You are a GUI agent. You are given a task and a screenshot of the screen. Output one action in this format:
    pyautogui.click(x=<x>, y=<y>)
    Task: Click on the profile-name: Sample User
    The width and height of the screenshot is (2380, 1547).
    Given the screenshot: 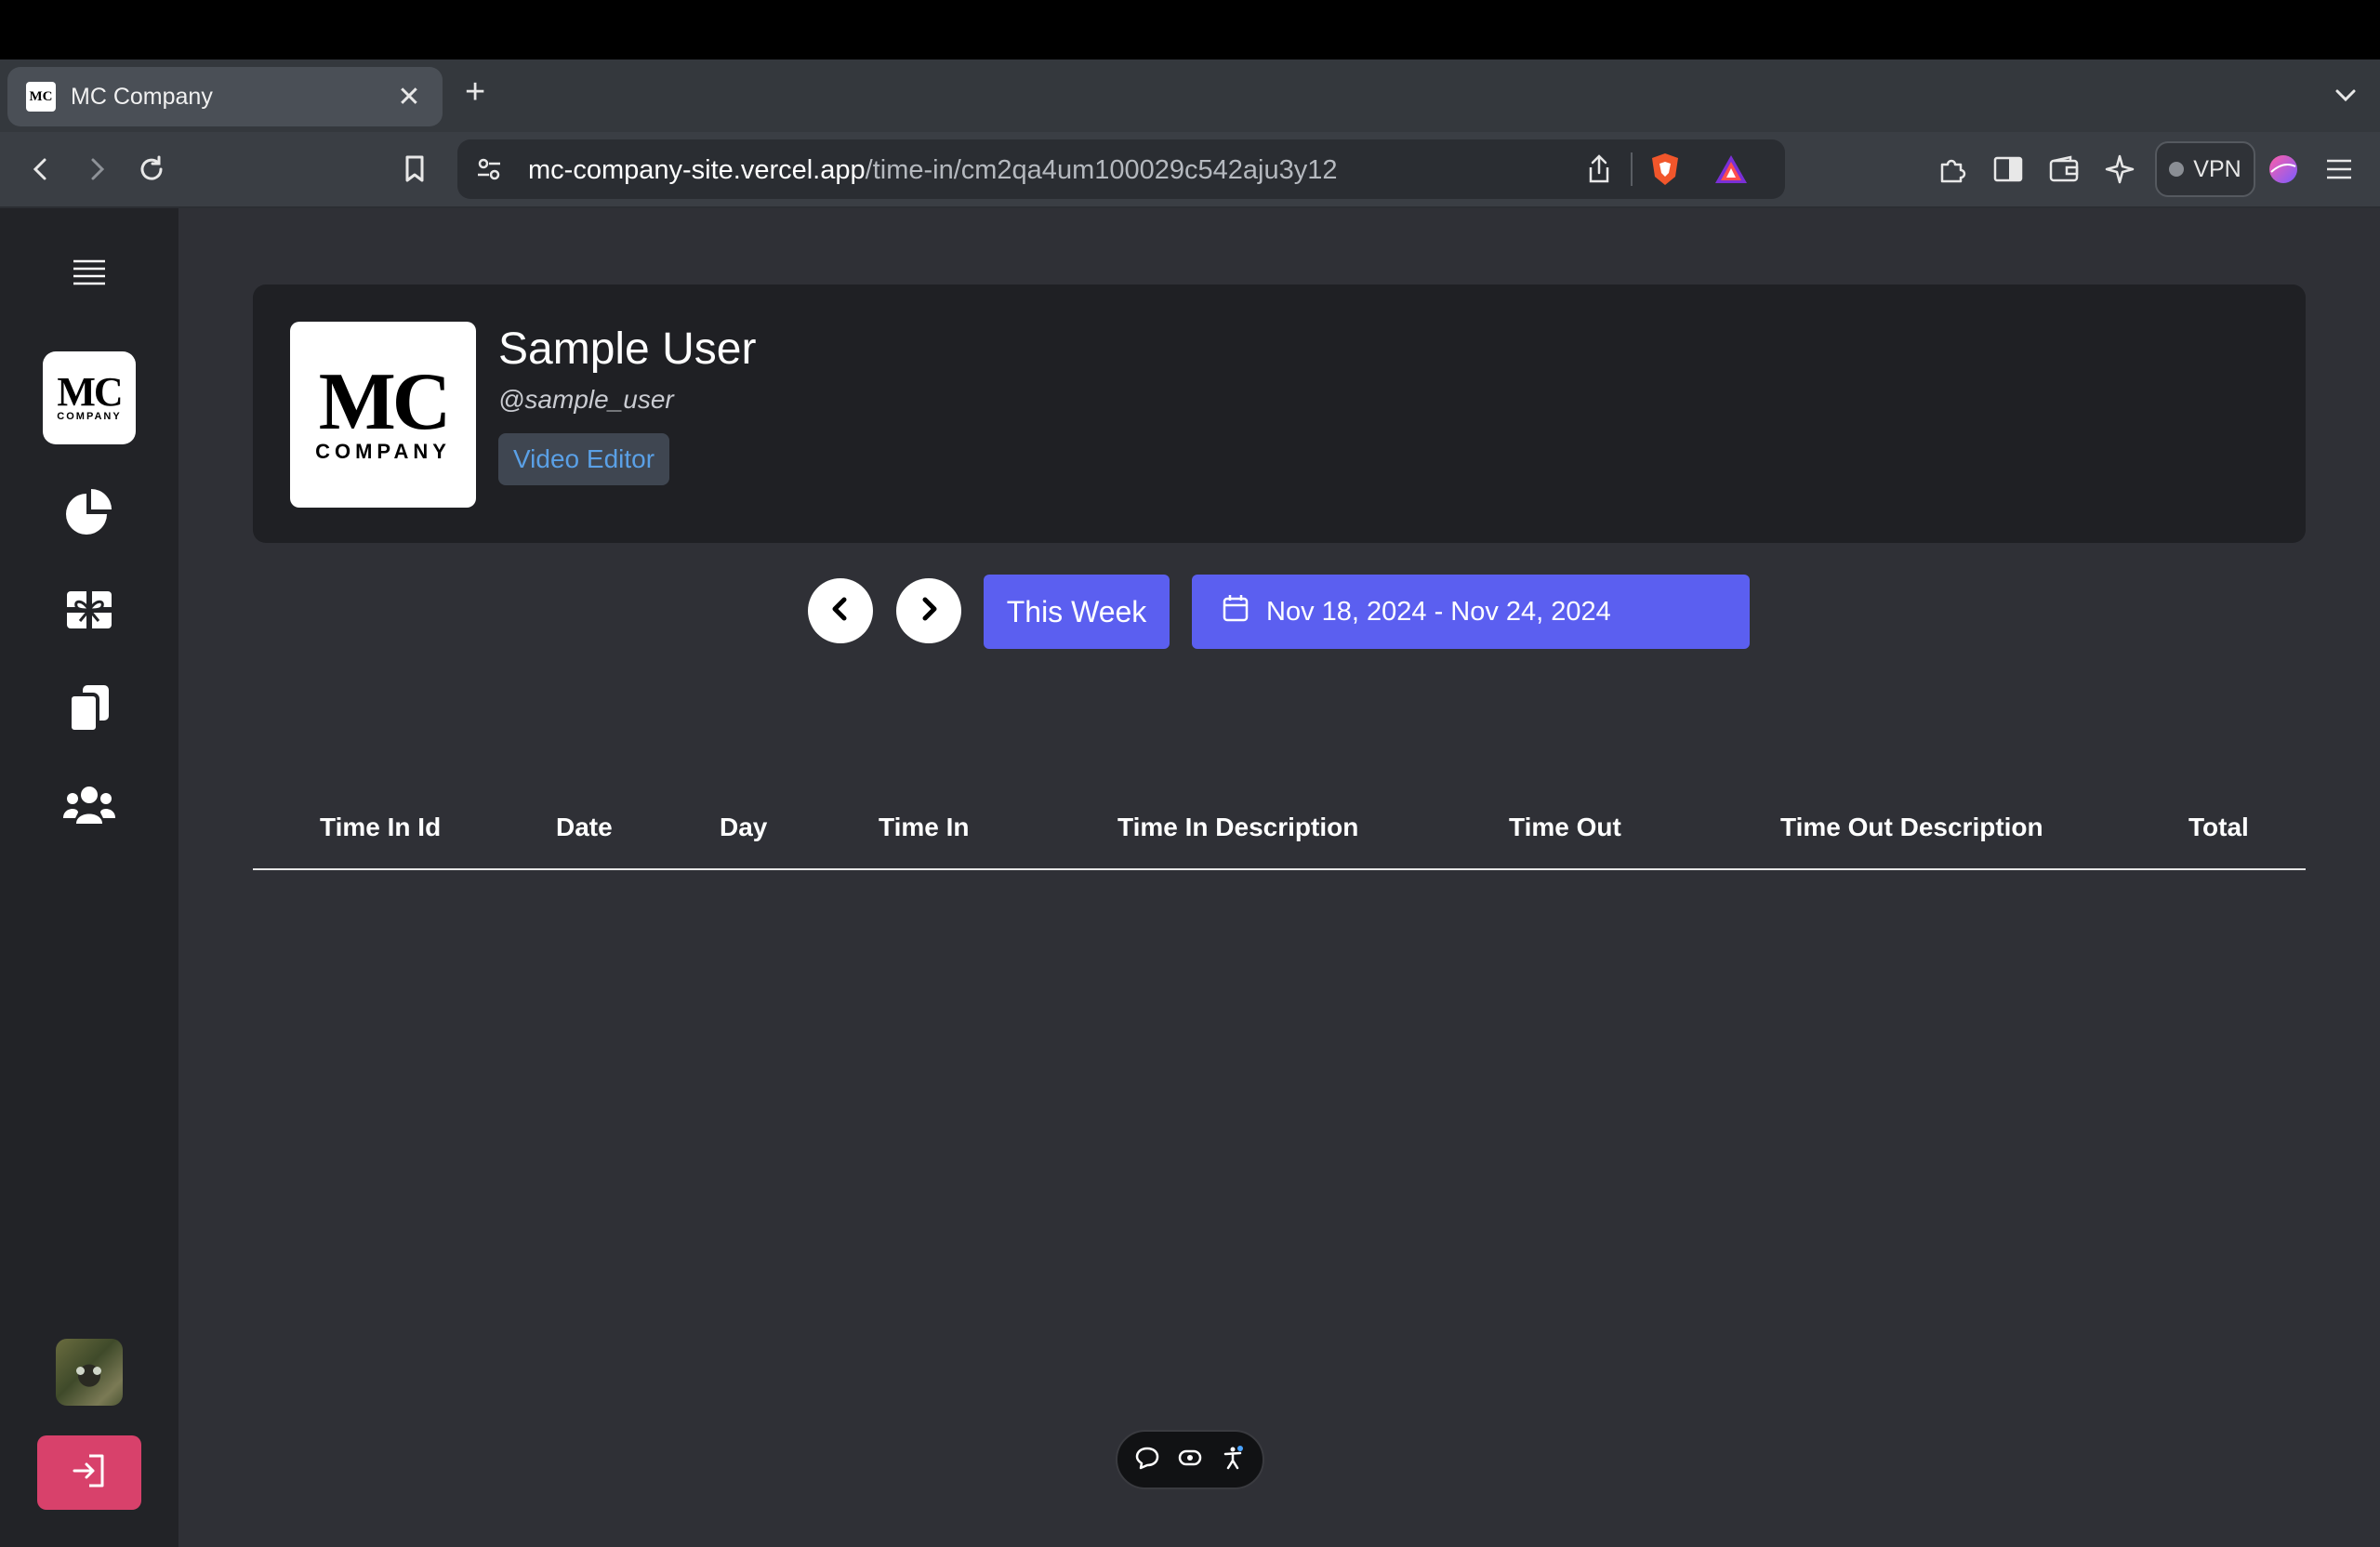 What is the action you would take?
    pyautogui.click(x=627, y=349)
    